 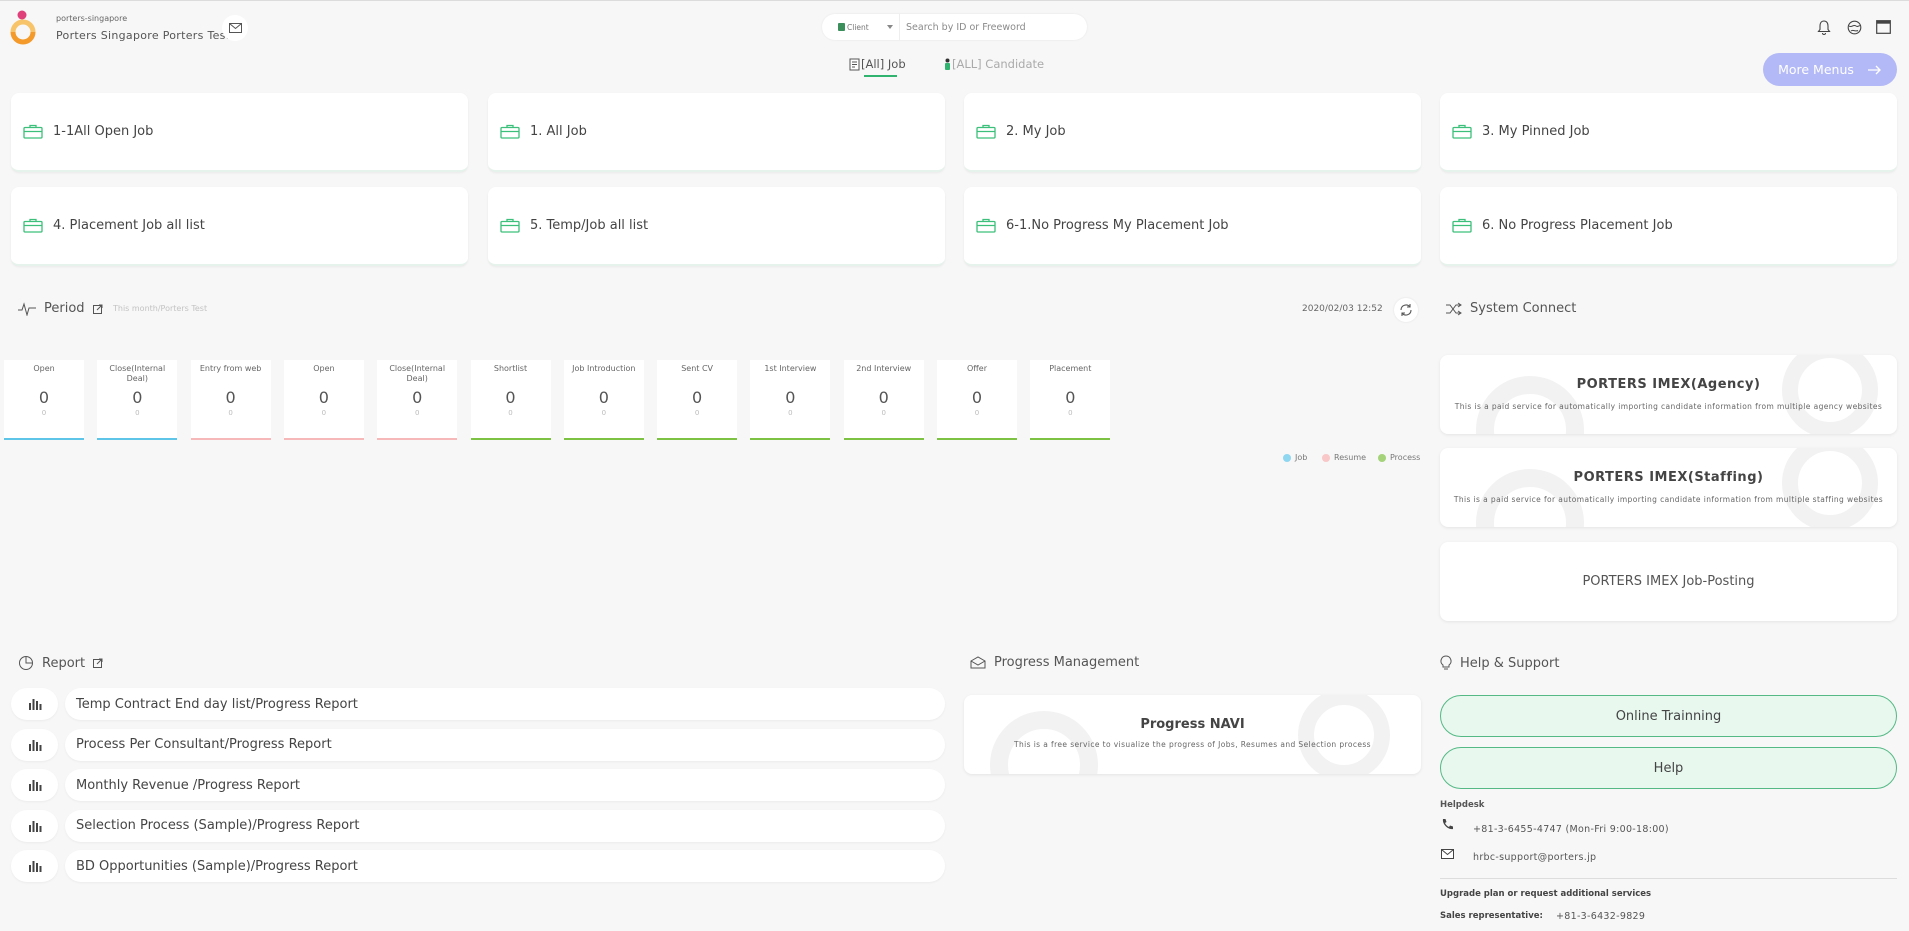 I want to click on period-stat-card: Job Introduction 0 0, so click(x=603, y=400).